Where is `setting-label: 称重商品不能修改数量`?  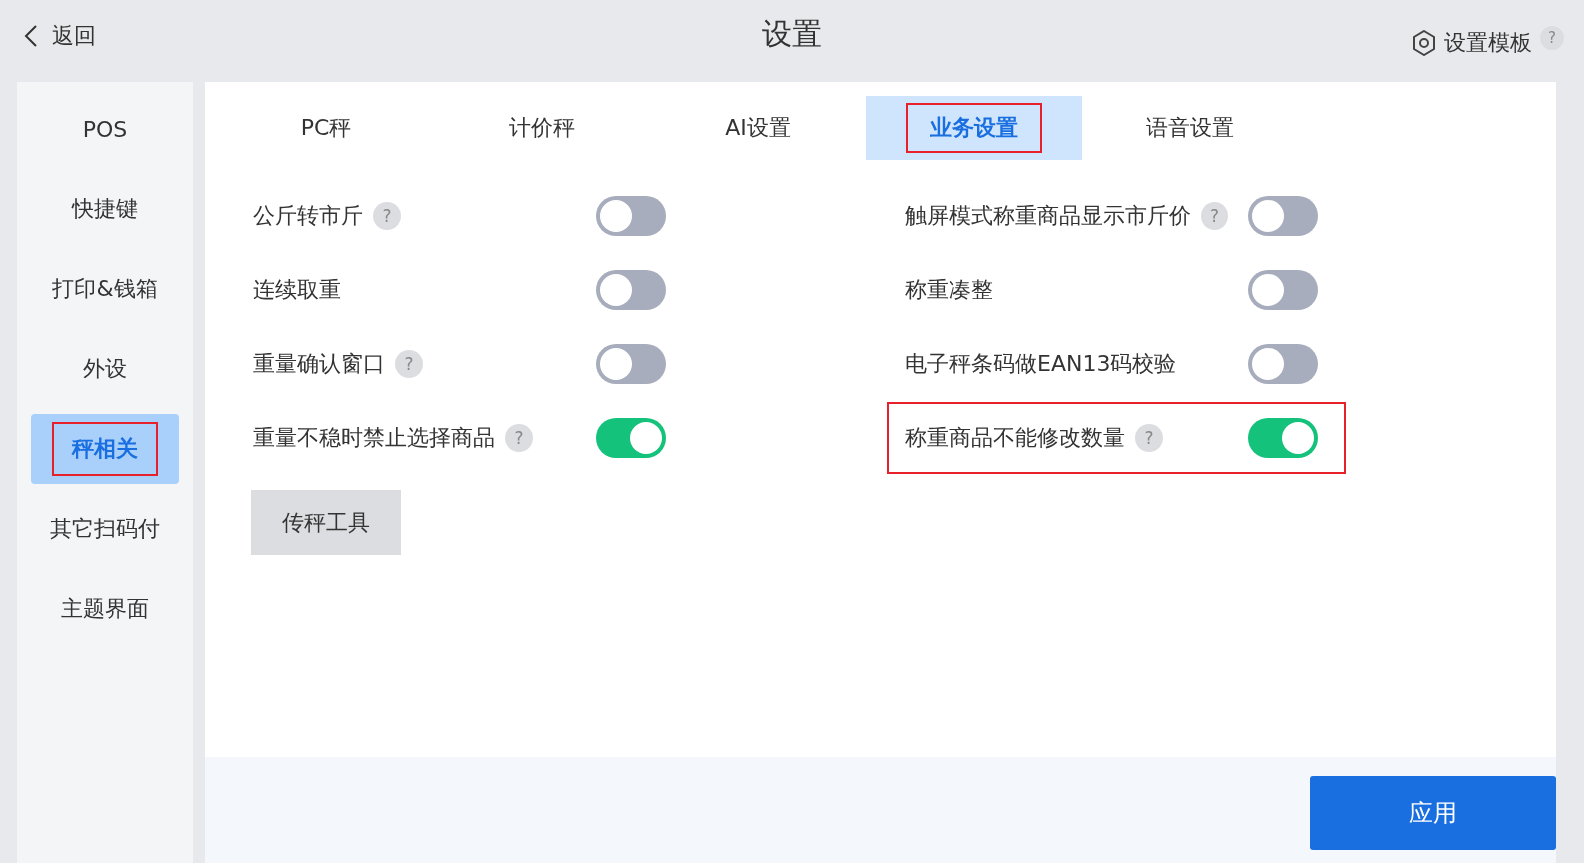
setting-label: 称重商品不能修改数量 is located at coordinates (1015, 438).